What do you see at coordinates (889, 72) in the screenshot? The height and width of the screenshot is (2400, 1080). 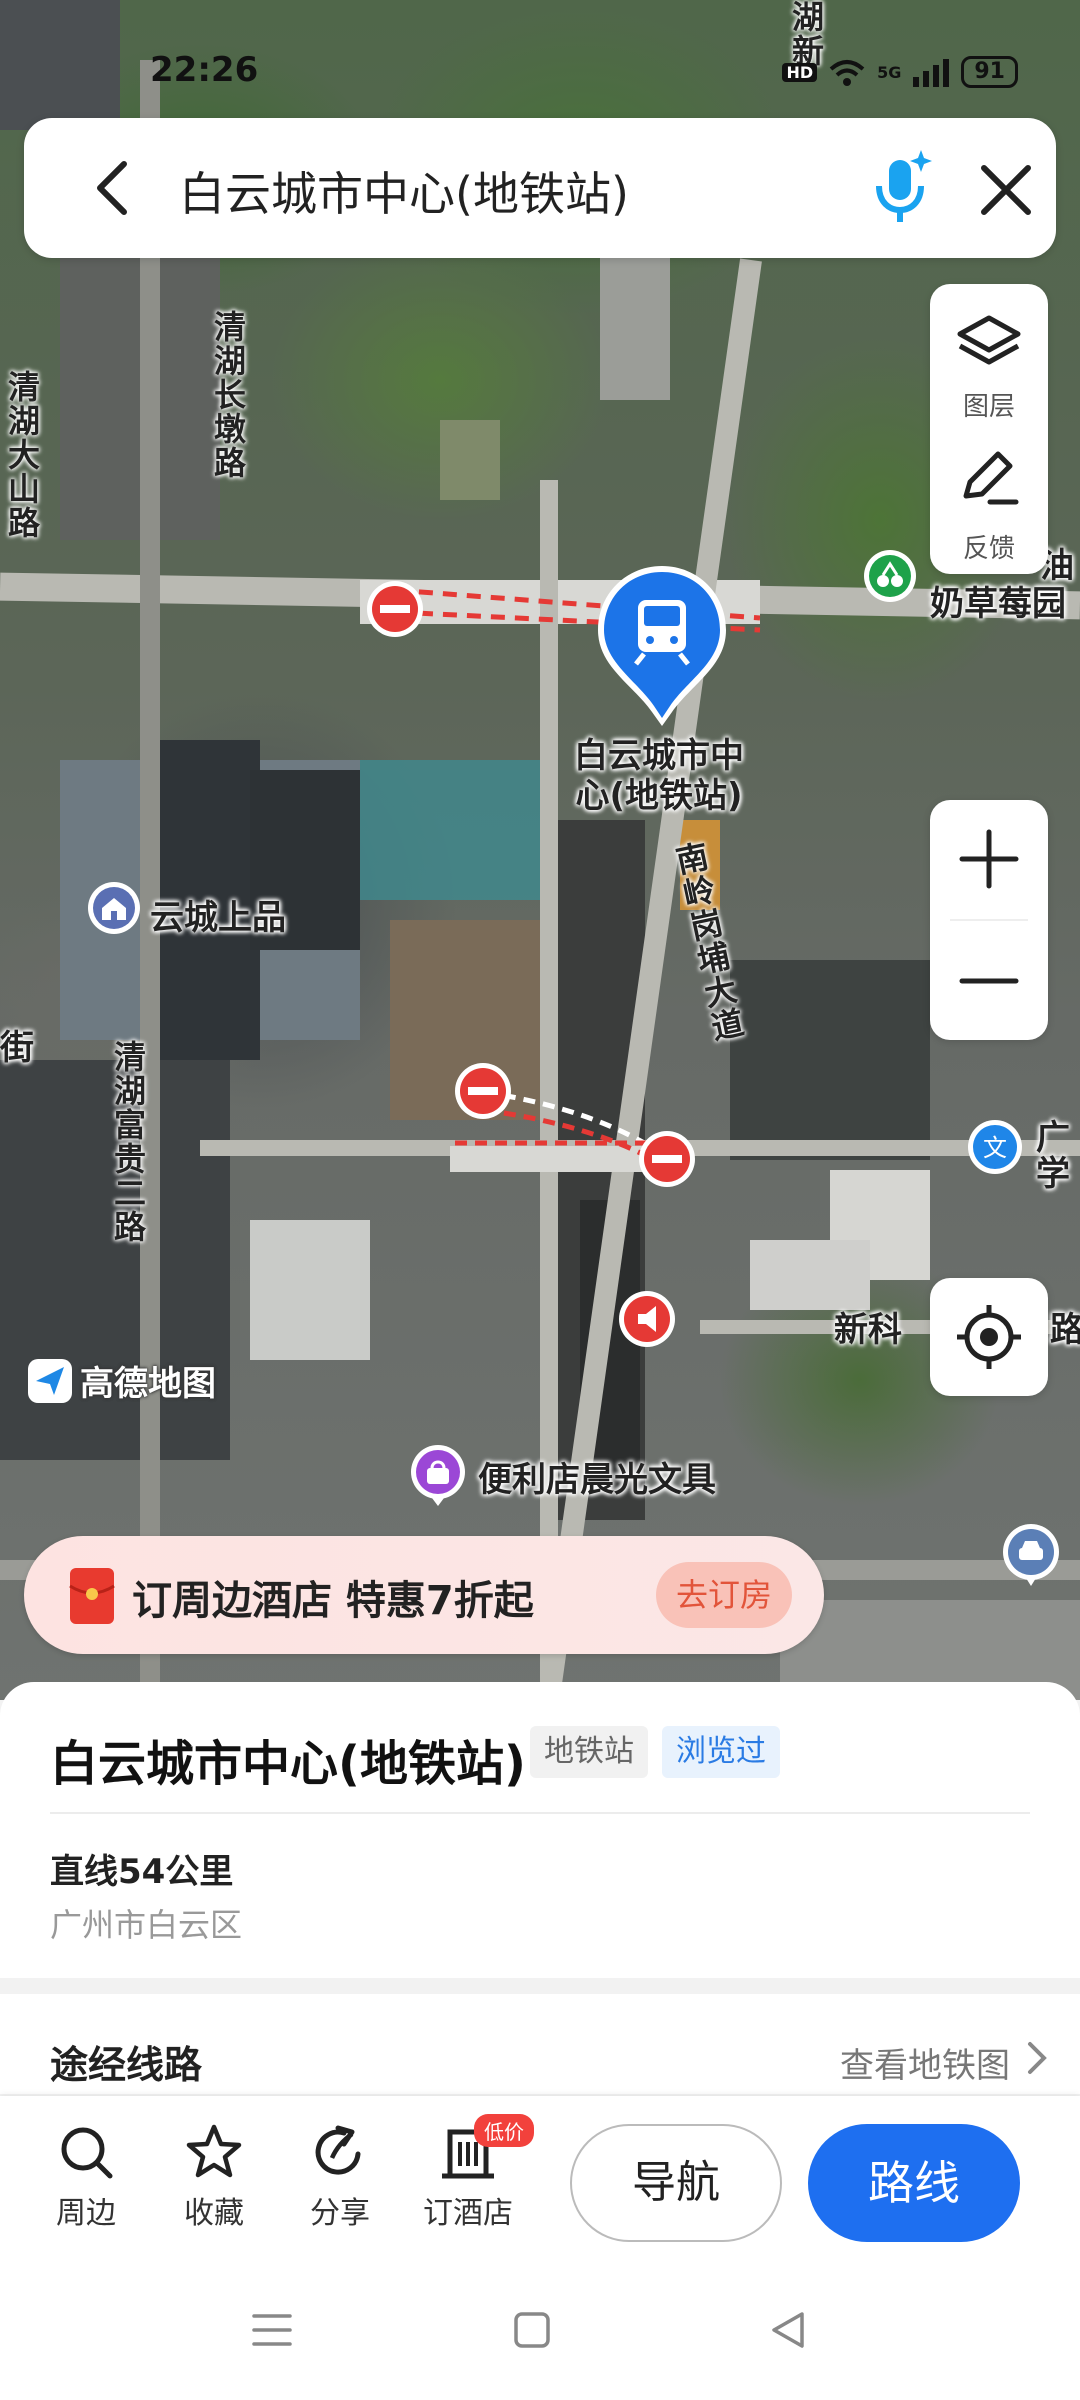 I see `signal-5g-label: 5G` at bounding box center [889, 72].